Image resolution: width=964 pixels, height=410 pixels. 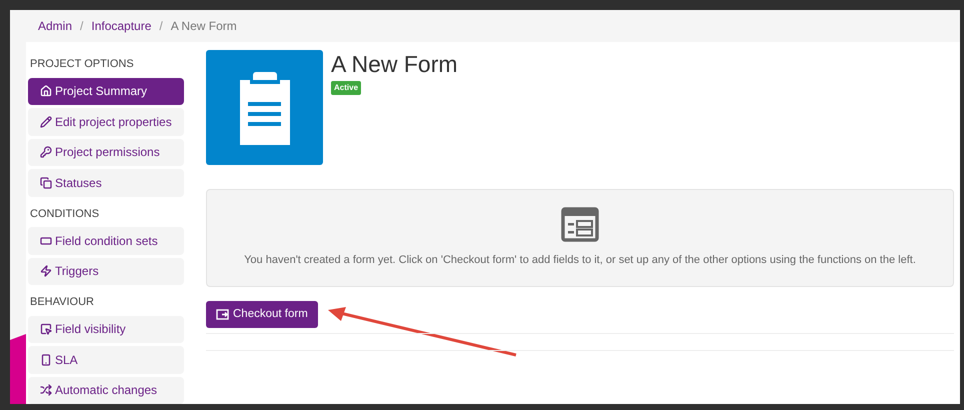 What do you see at coordinates (106, 152) in the screenshot?
I see `sidebar-item: Project permissions` at bounding box center [106, 152].